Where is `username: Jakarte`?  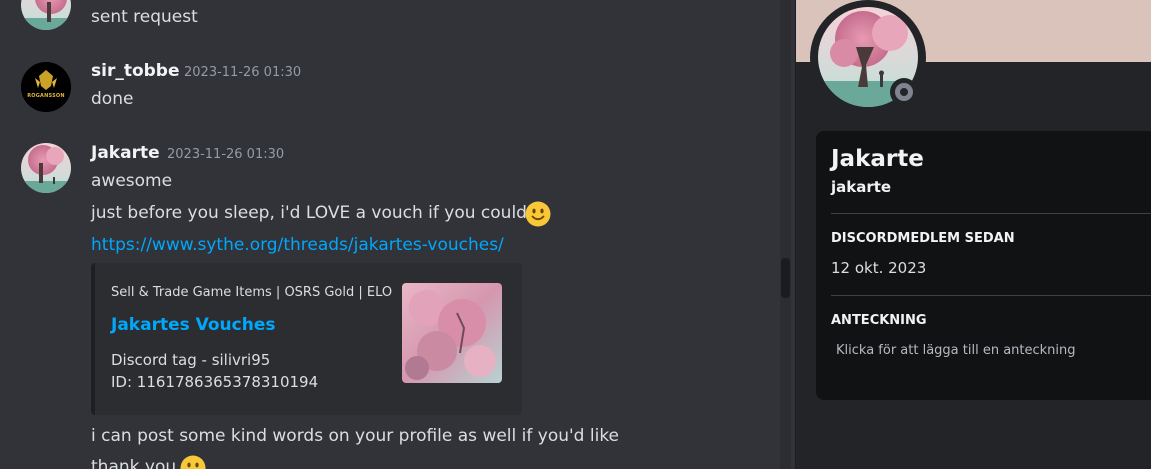 username: Jakarte is located at coordinates (125, 153).